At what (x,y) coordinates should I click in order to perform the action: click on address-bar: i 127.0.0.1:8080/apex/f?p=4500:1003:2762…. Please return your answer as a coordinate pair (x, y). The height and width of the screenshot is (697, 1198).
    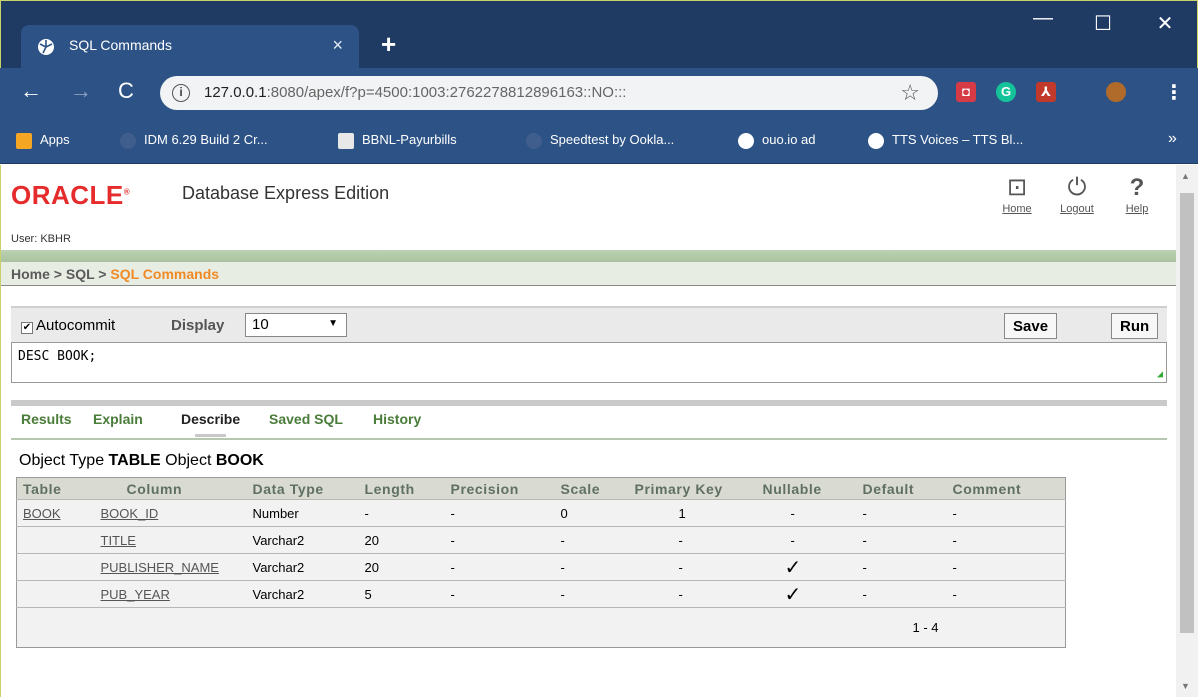
    Looking at the image, I should click on (549, 93).